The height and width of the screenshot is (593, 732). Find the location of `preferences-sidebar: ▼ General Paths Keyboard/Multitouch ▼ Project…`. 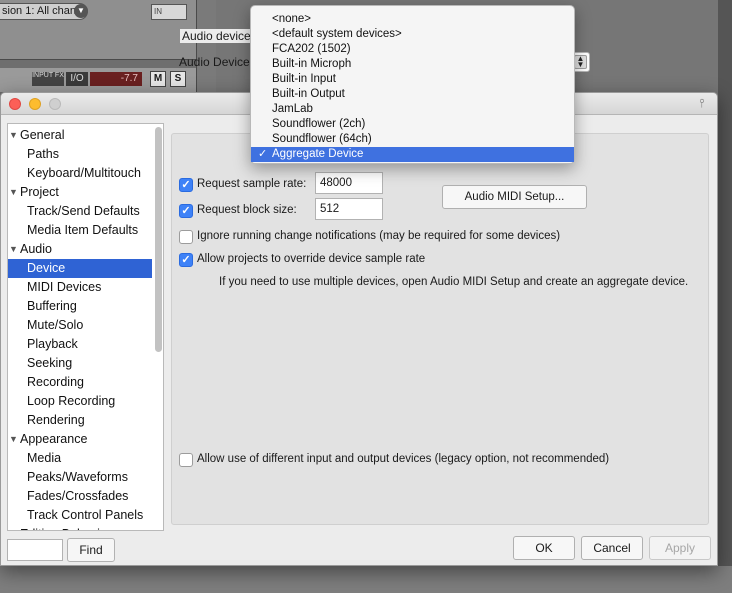

preferences-sidebar: ▼ General Paths Keyboard/Multitouch ▼ Project… is located at coordinates (85, 327).